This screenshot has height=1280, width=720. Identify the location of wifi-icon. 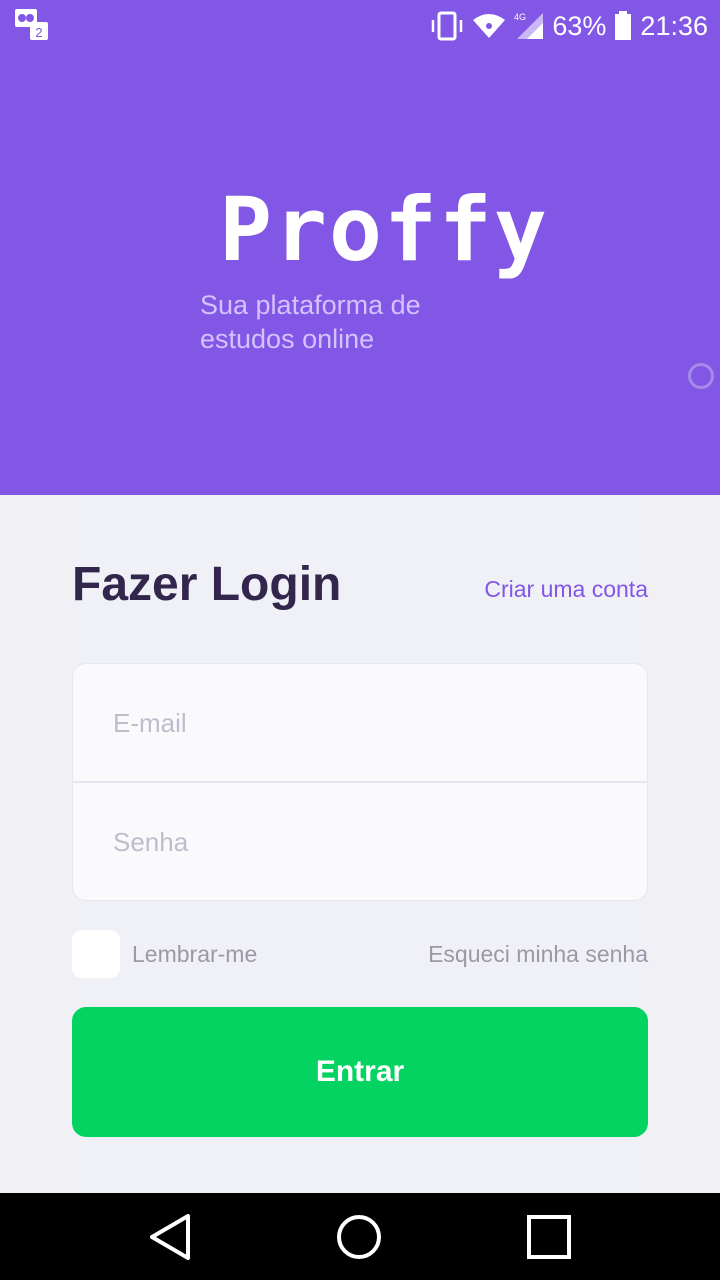
(489, 26).